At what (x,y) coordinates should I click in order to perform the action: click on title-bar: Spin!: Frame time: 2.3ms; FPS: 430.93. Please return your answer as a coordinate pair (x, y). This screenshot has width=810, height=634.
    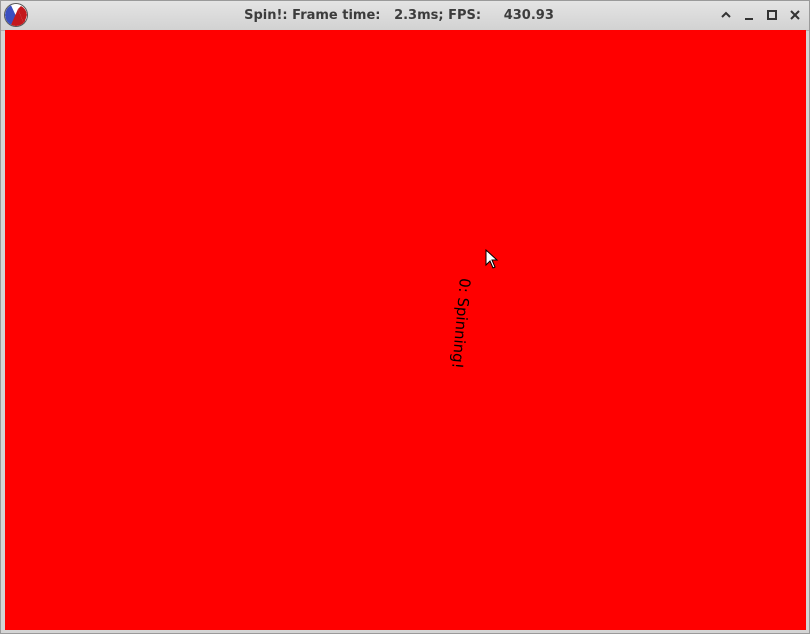
    Looking at the image, I should click on (405, 16).